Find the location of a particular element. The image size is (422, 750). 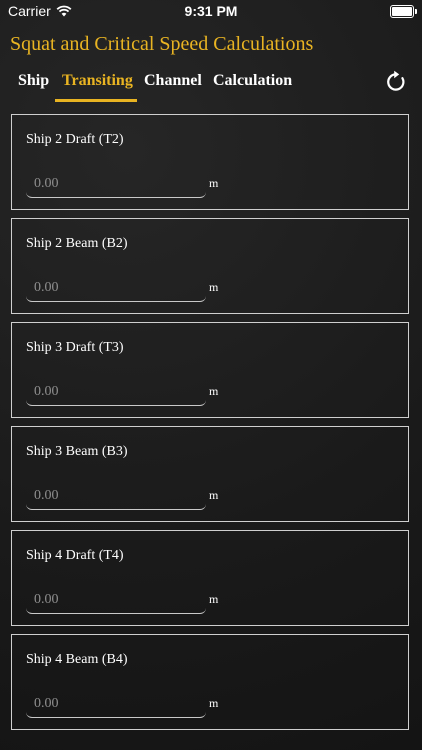

active-tab-indicator is located at coordinates (96, 100).